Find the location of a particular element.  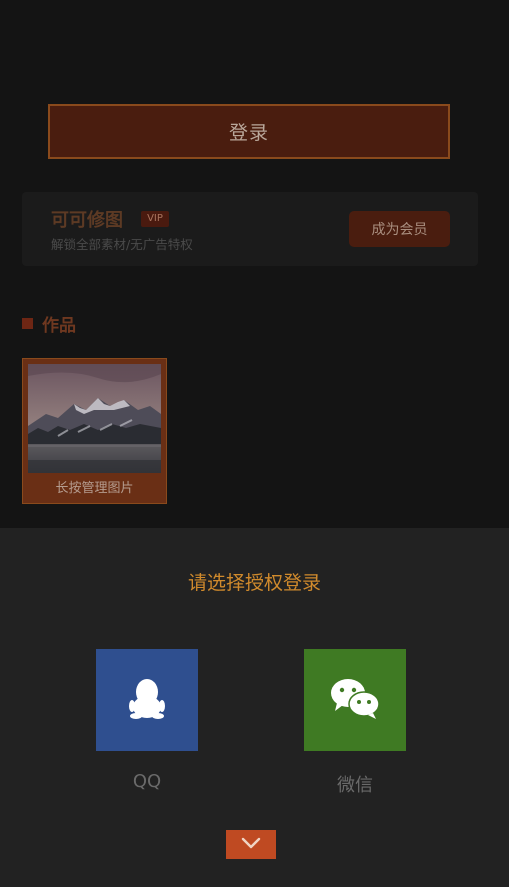

close-sheet-button is located at coordinates (251, 844).